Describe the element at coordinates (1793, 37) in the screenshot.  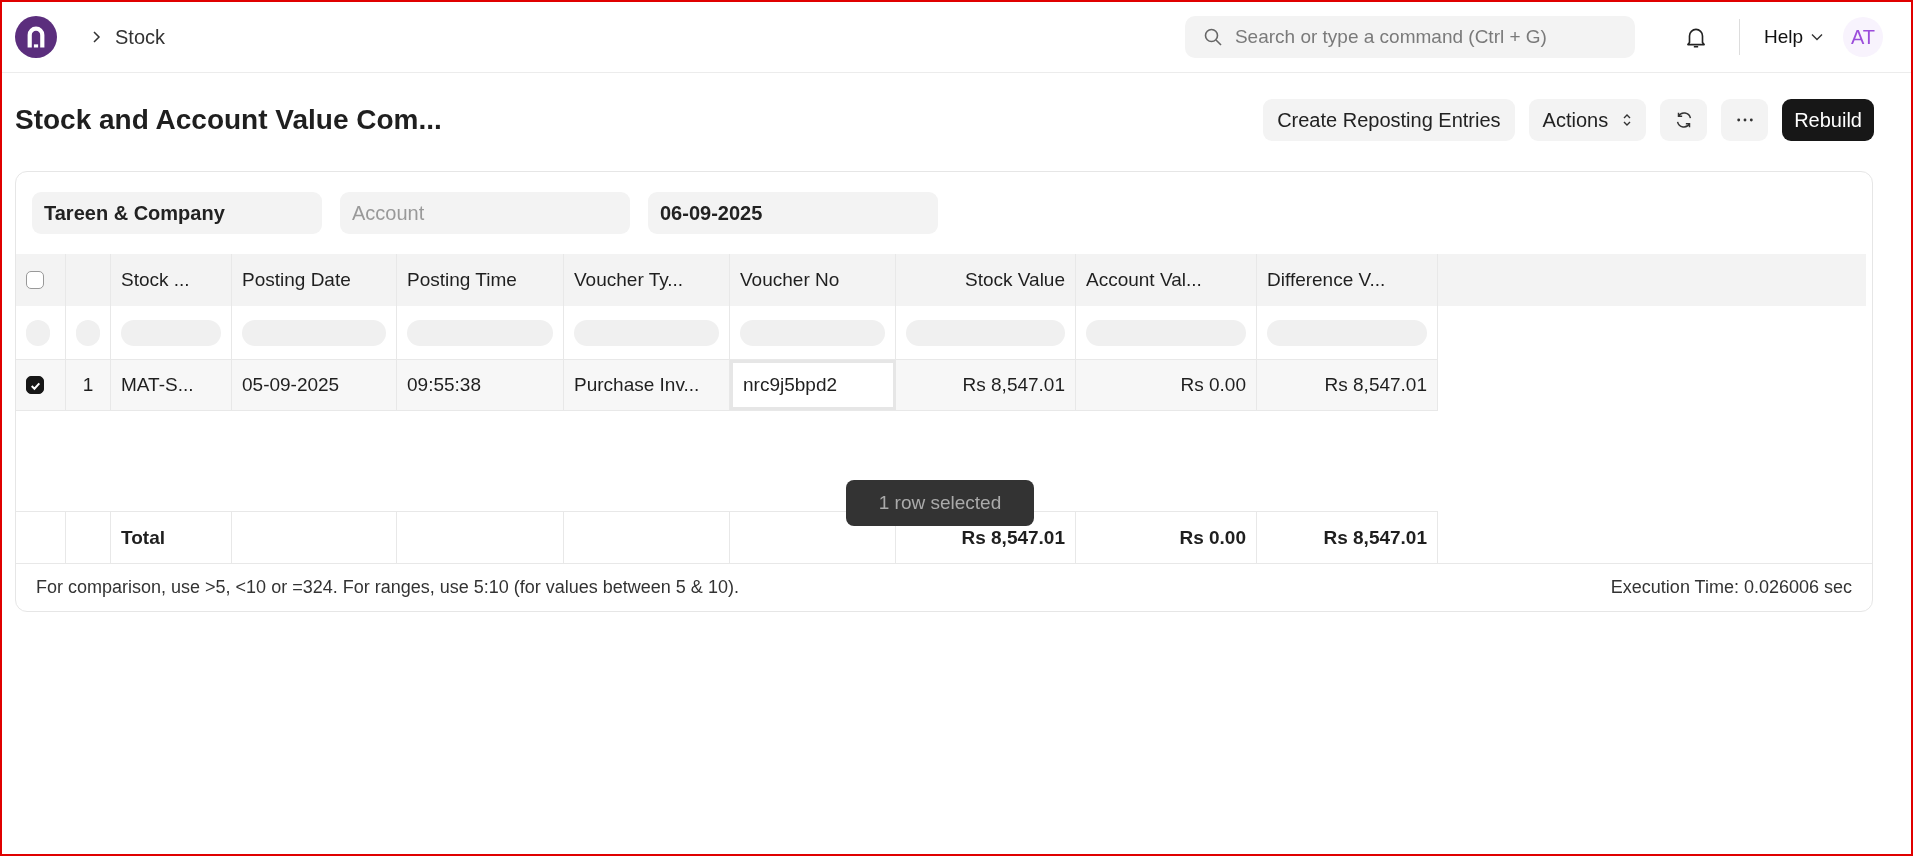
I see `help-menu: Help` at that location.